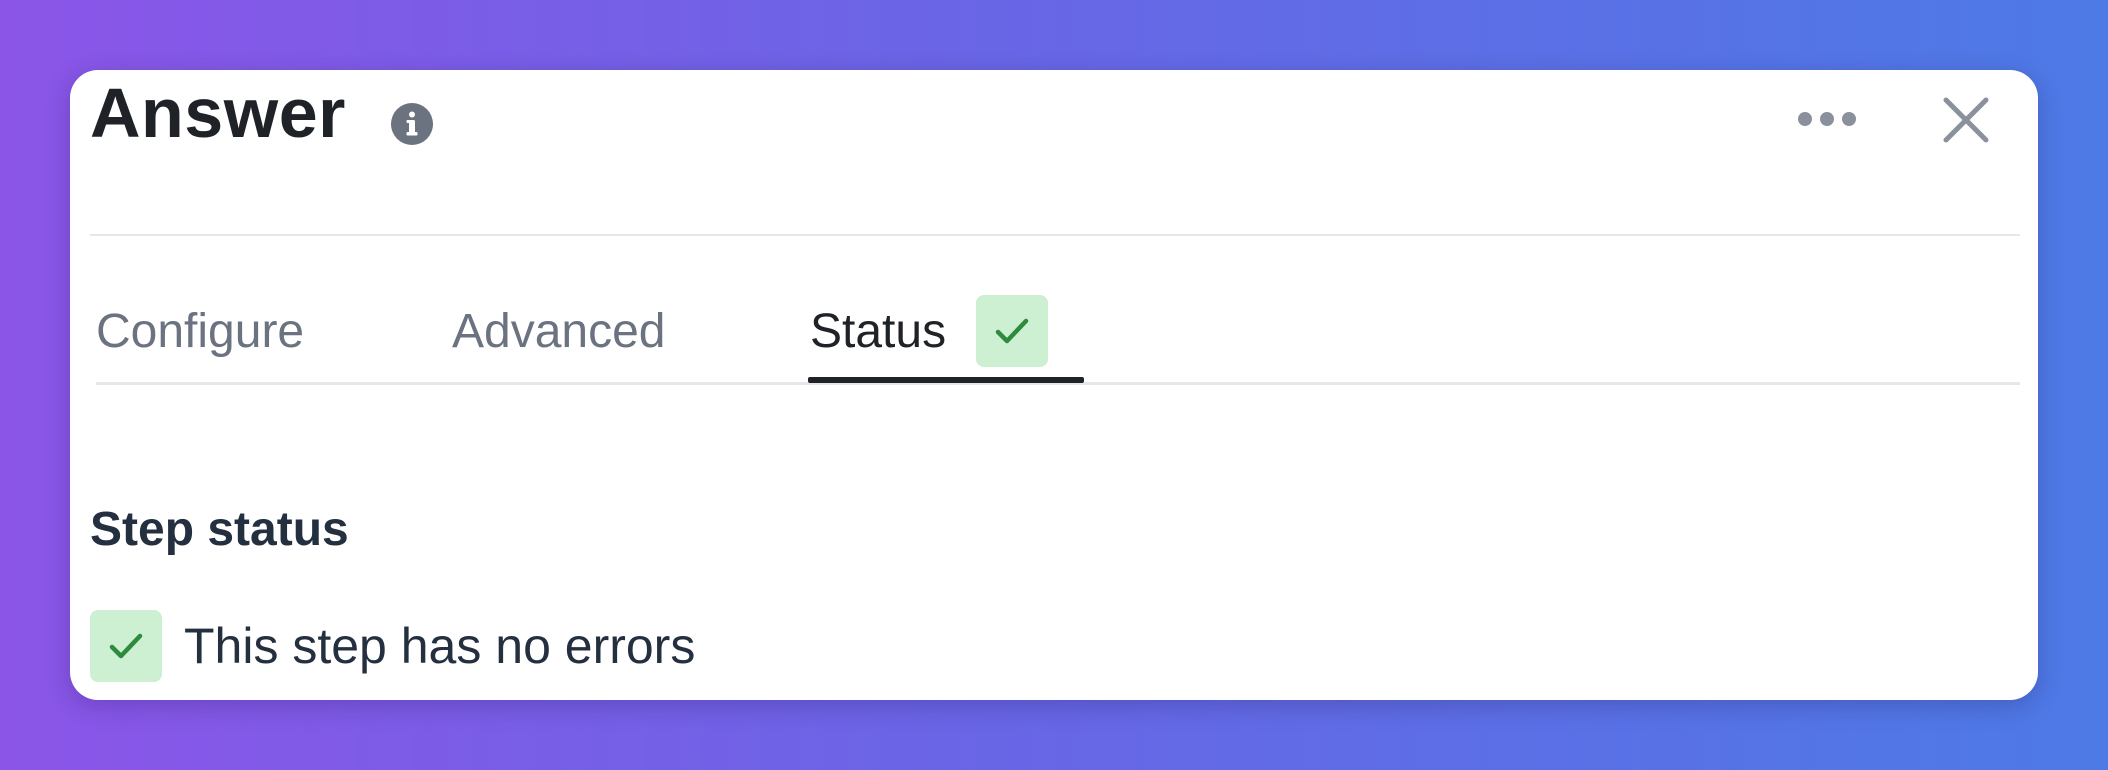 The image size is (2108, 770). I want to click on tab-advanced: Advanced, so click(559, 331).